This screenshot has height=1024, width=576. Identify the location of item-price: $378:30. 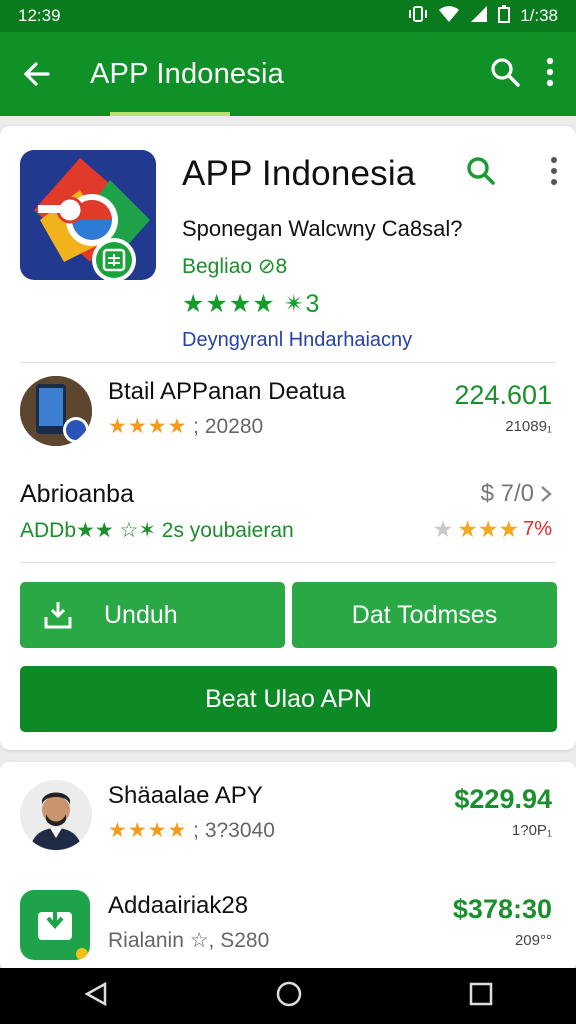
(502, 909).